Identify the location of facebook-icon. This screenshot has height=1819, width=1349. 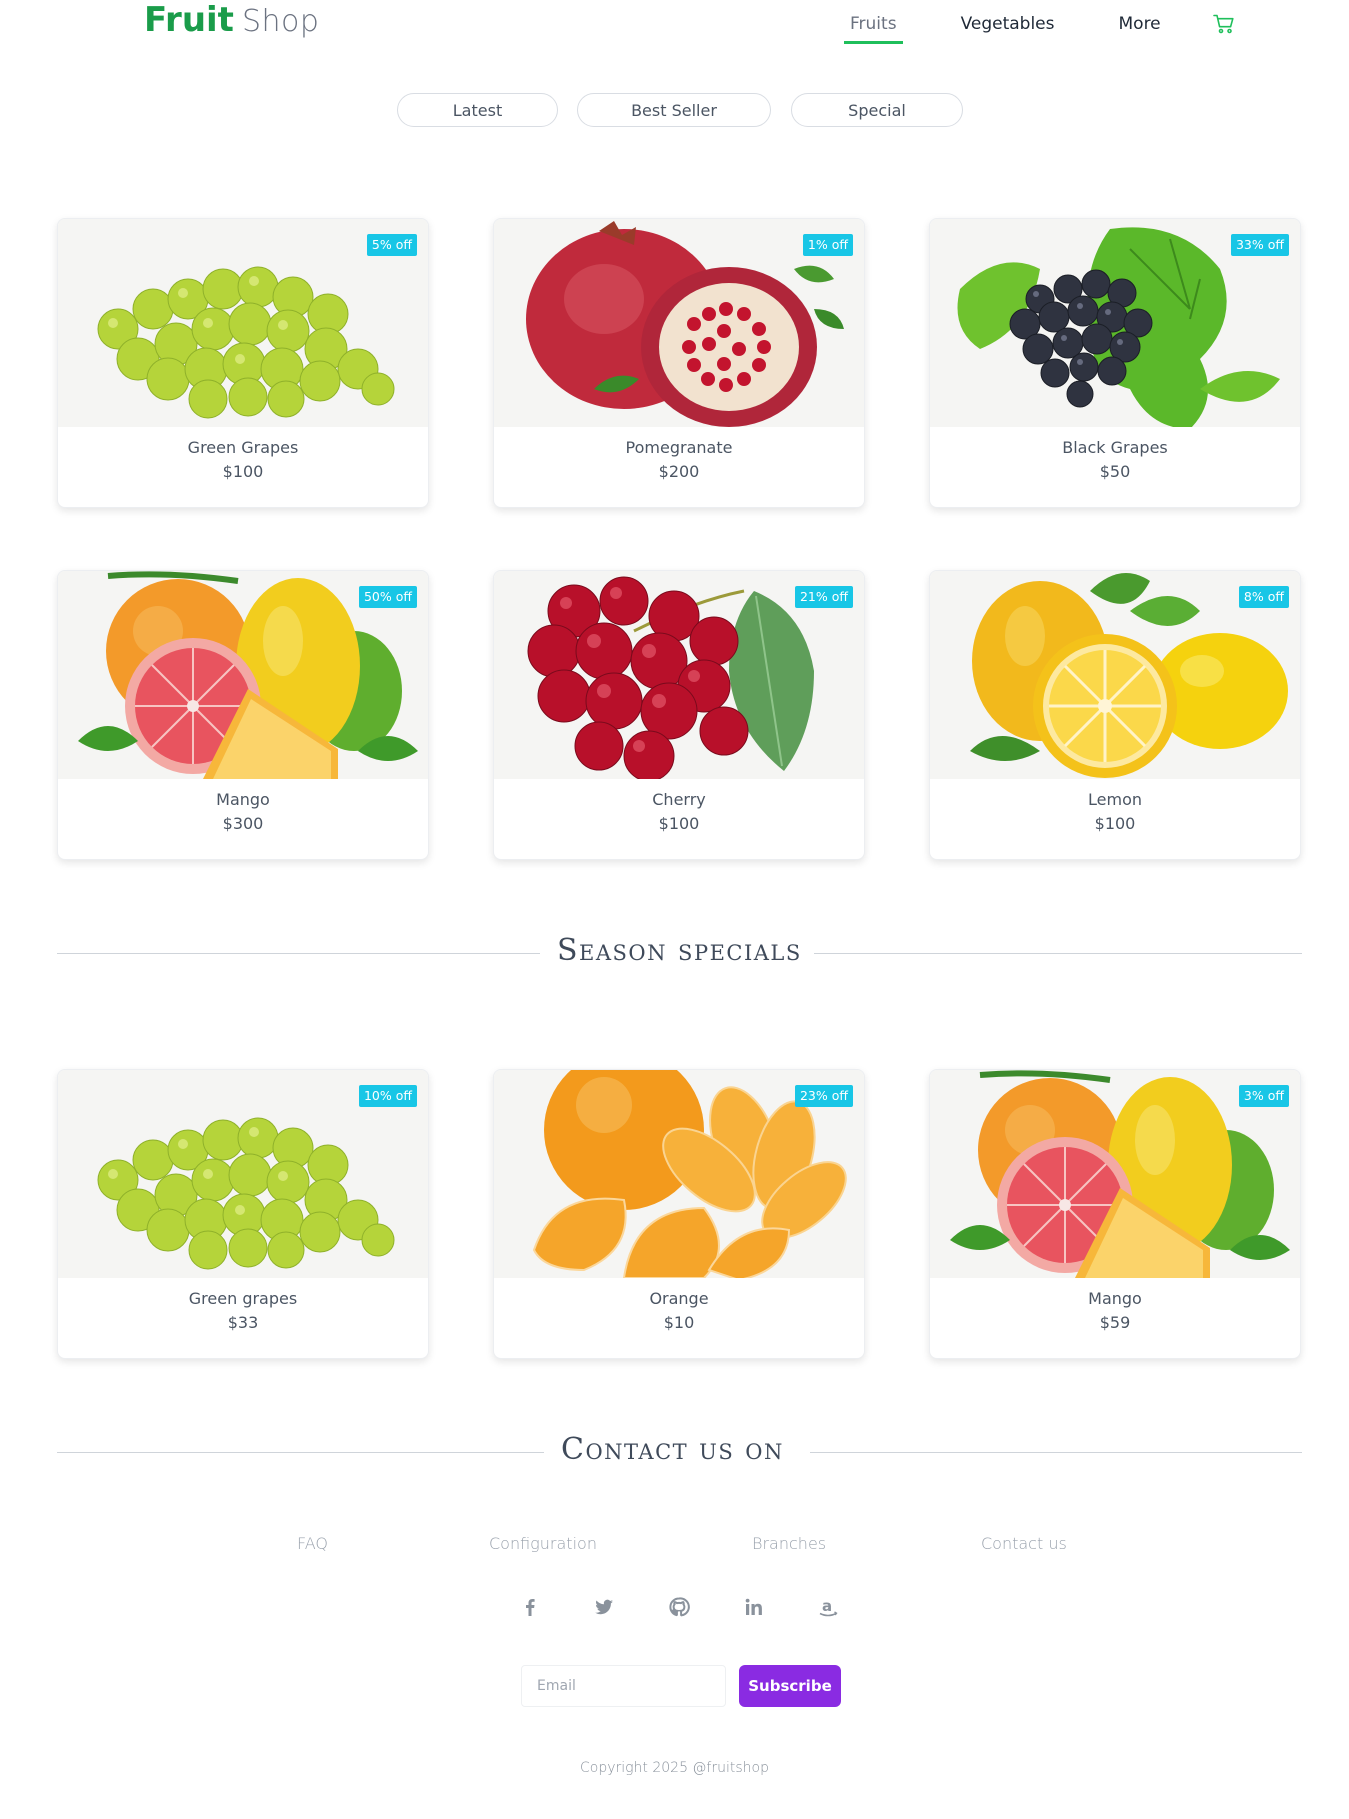
(530, 1607).